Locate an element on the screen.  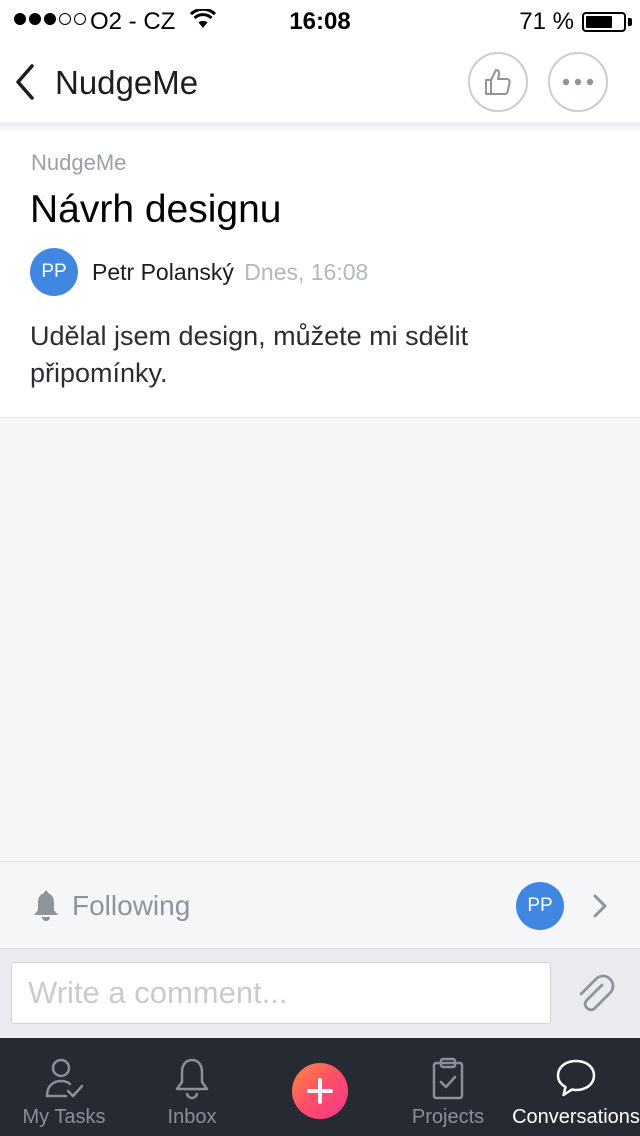
clipboard-check-icon is located at coordinates (448, 1078).